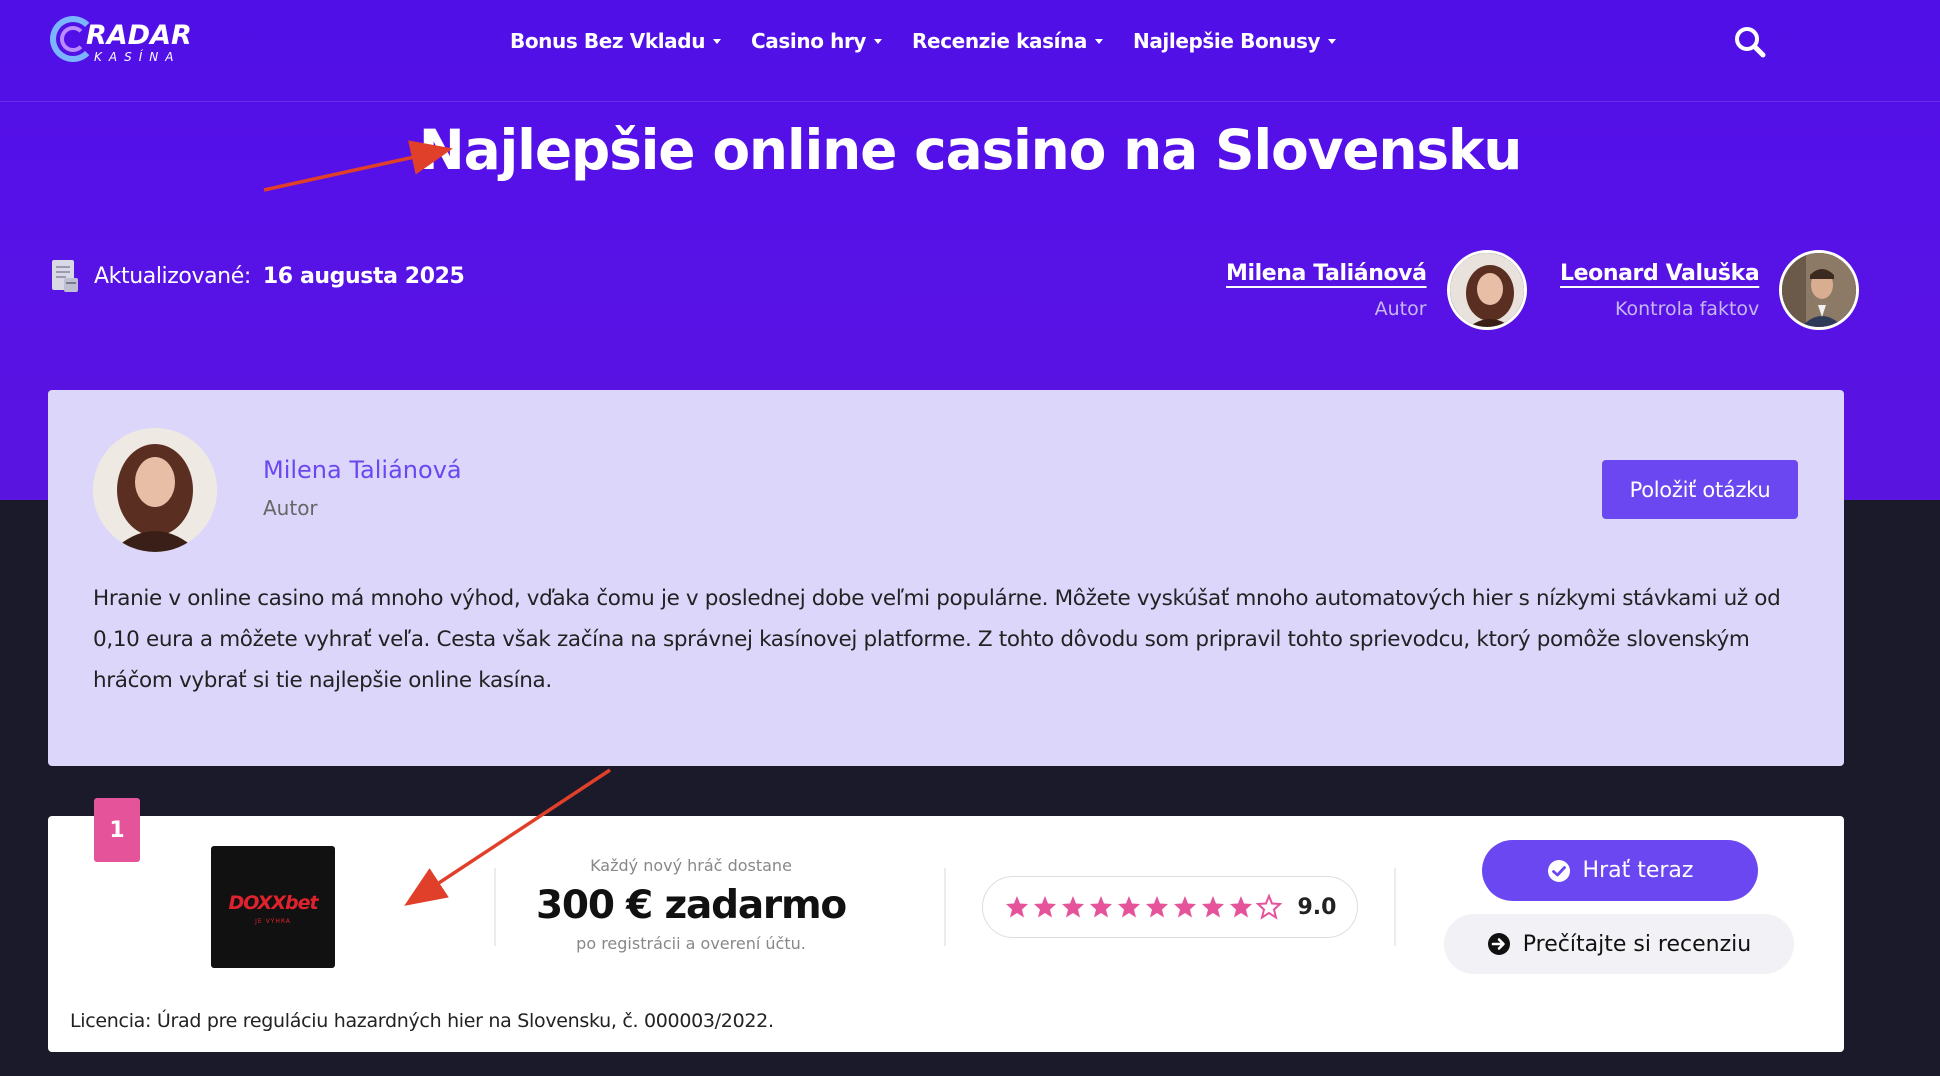 The image size is (1940, 1076). What do you see at coordinates (1687, 308) in the screenshot?
I see `fact-checker-role: Kontrola faktov` at bounding box center [1687, 308].